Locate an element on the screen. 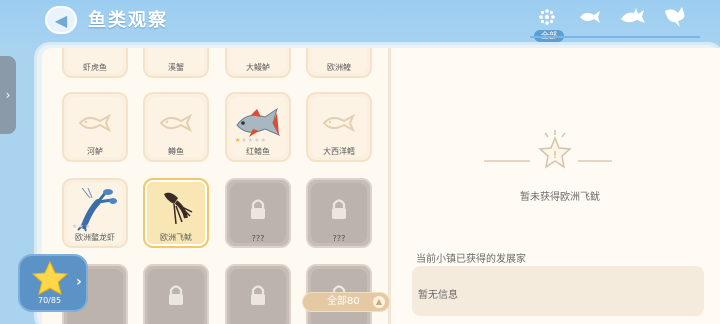  fish-card: 大鳗鲈 is located at coordinates (258, 63).